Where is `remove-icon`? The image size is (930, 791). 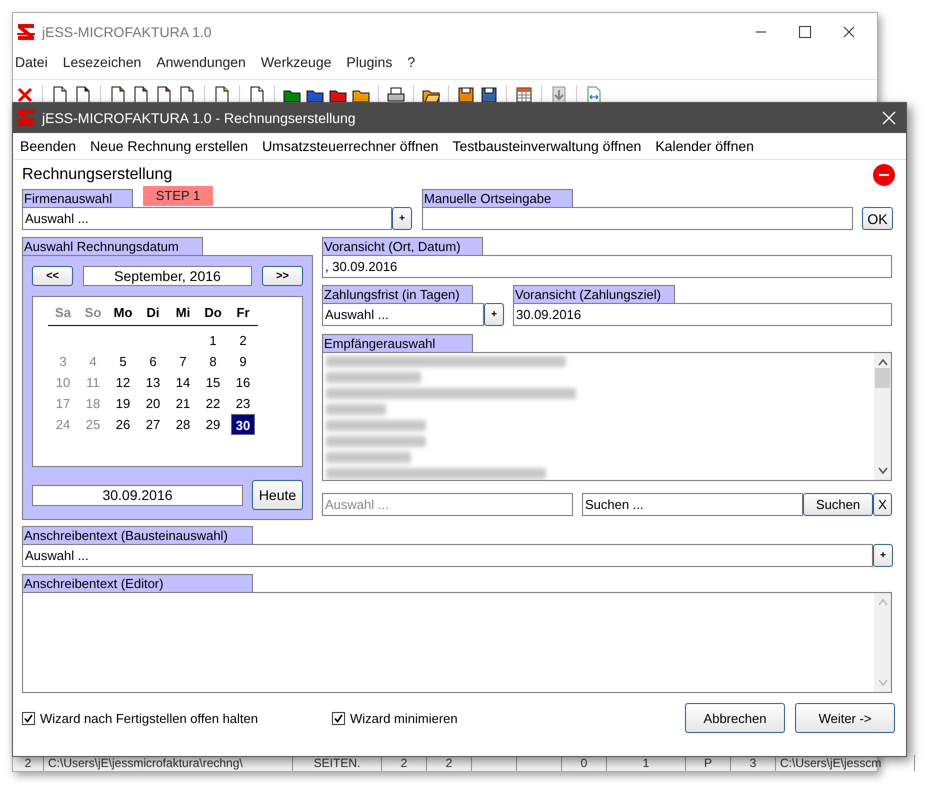 remove-icon is located at coordinates (884, 175).